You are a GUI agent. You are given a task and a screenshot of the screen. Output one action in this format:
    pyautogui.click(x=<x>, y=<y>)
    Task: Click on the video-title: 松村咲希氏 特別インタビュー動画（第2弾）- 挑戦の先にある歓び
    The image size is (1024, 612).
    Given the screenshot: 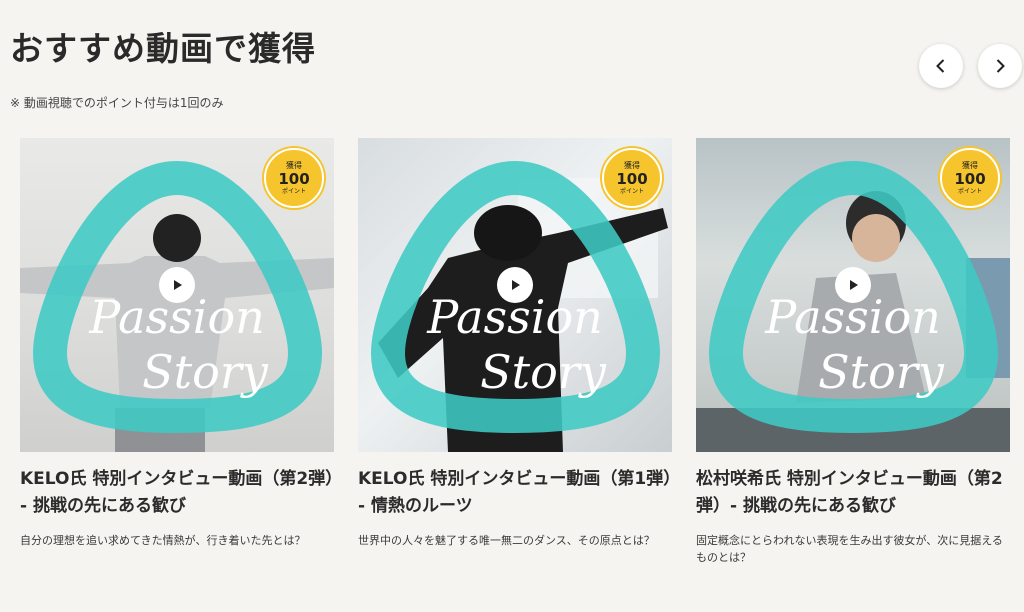 What is the action you would take?
    pyautogui.click(x=853, y=493)
    